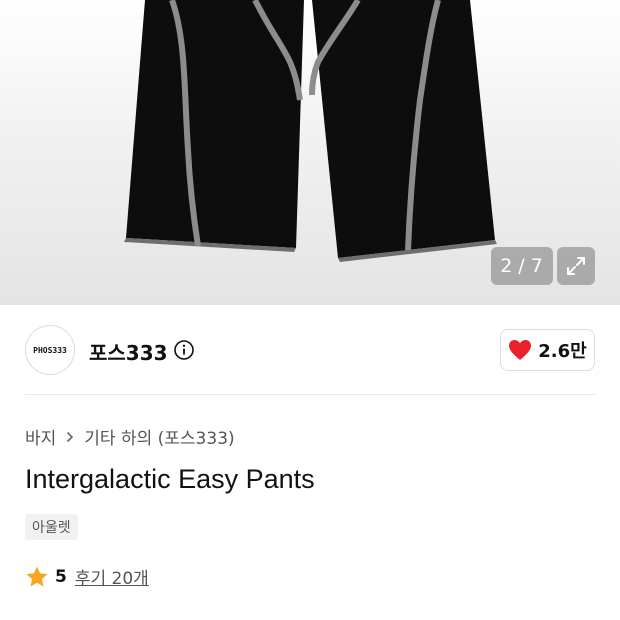  I want to click on image-counter: 2 / 7, so click(522, 266).